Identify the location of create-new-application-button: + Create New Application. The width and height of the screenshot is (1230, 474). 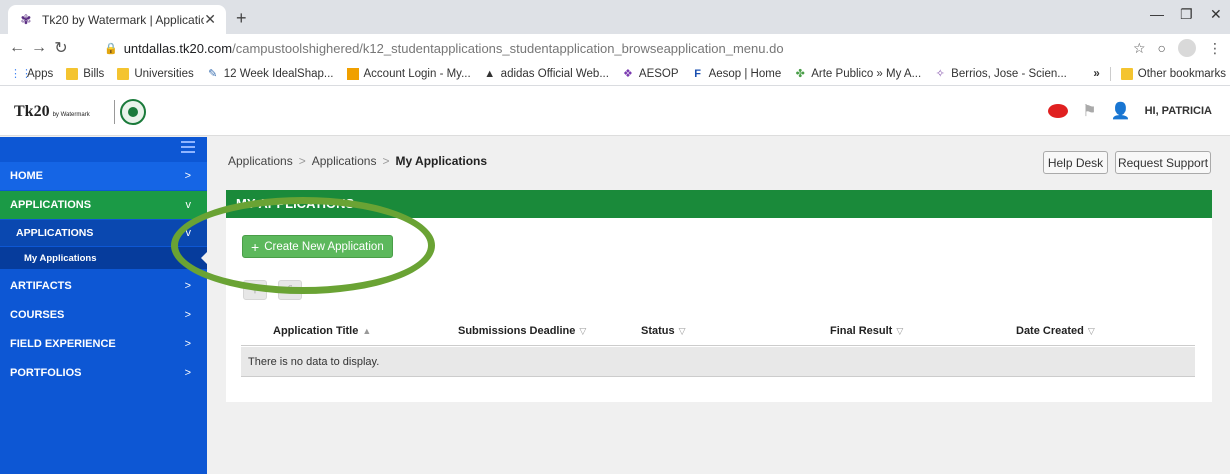
(317, 246).